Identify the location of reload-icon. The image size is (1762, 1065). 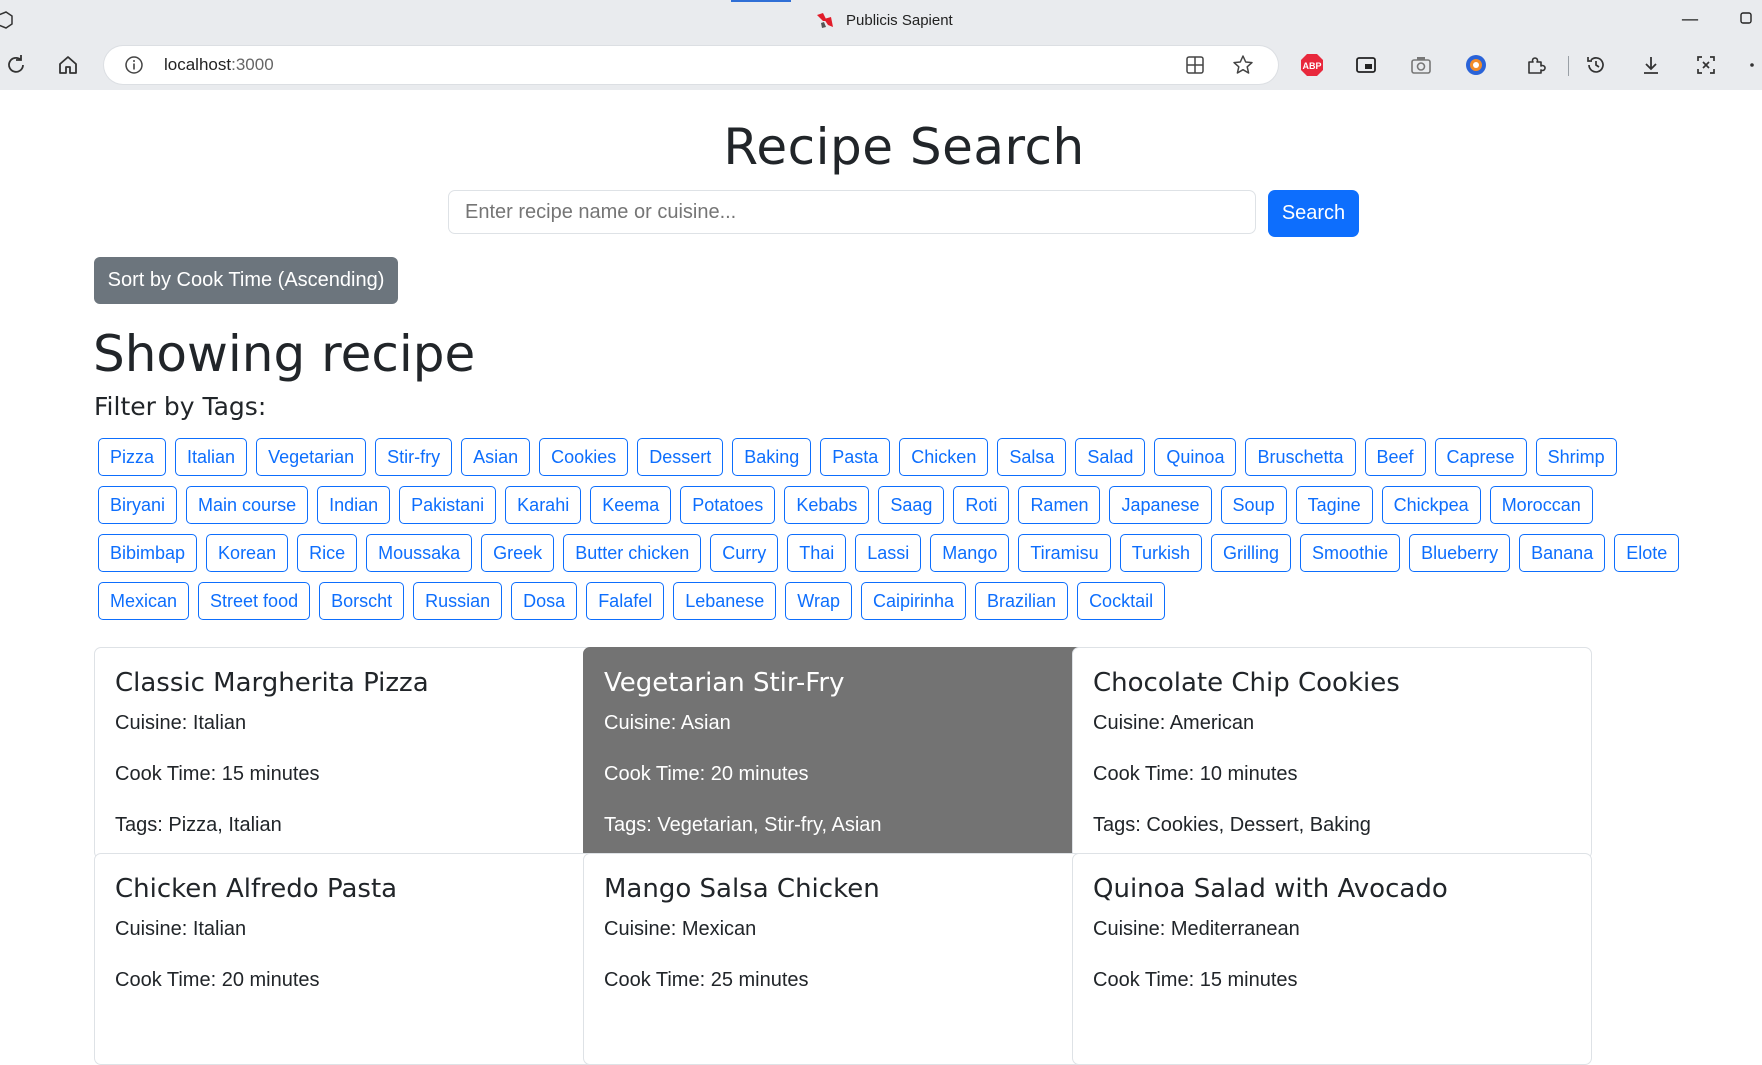
(16, 65).